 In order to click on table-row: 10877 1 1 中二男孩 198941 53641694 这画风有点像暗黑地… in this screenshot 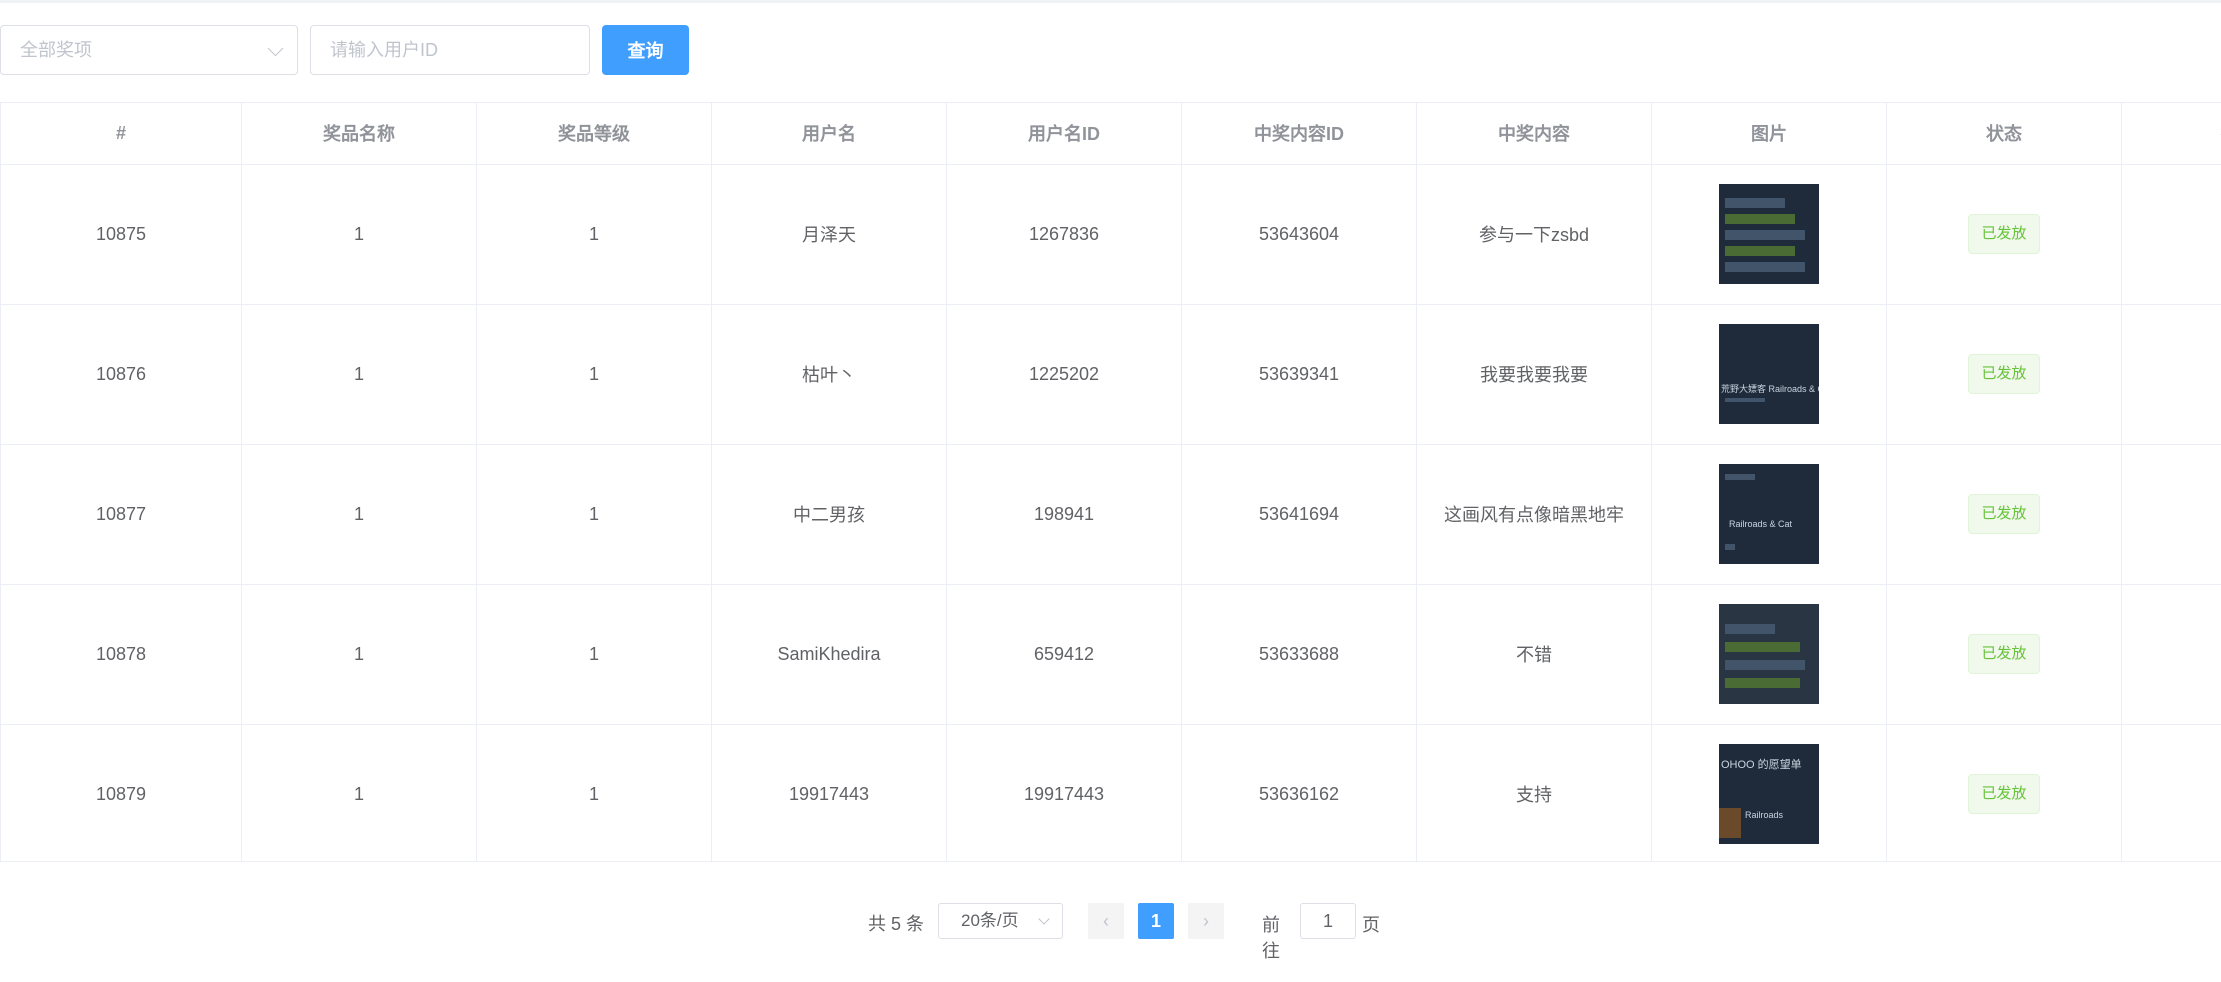, I will do `click(1110, 514)`.